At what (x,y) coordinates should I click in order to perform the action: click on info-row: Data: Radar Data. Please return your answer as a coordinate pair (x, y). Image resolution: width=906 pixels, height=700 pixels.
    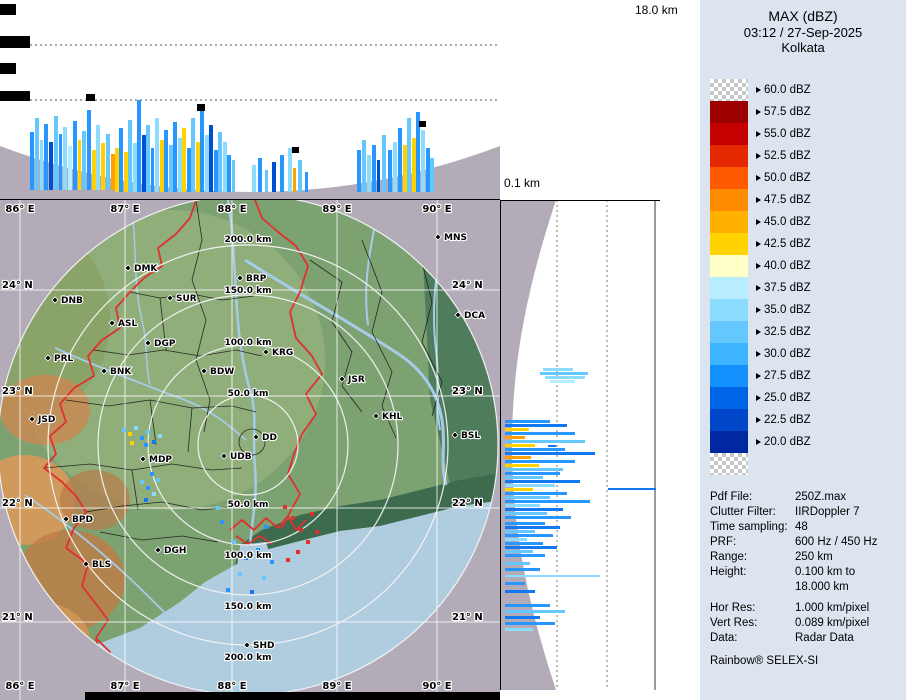
    Looking at the image, I should click on (808, 638).